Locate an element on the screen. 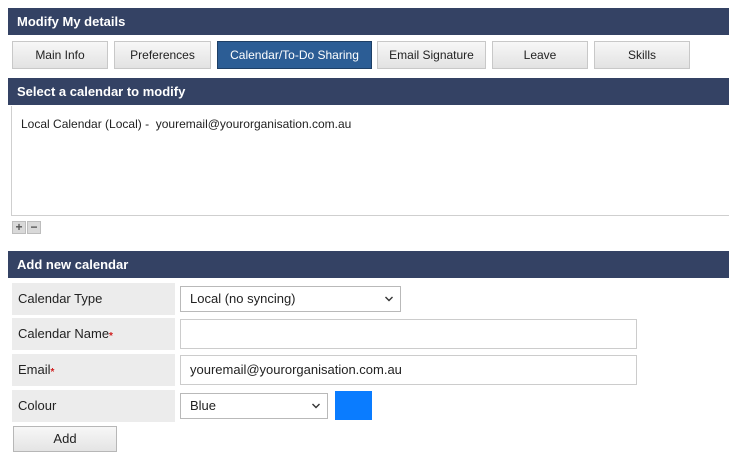 The image size is (729, 465). email-field: youremail@yourorganisation.com.au is located at coordinates (408, 370).